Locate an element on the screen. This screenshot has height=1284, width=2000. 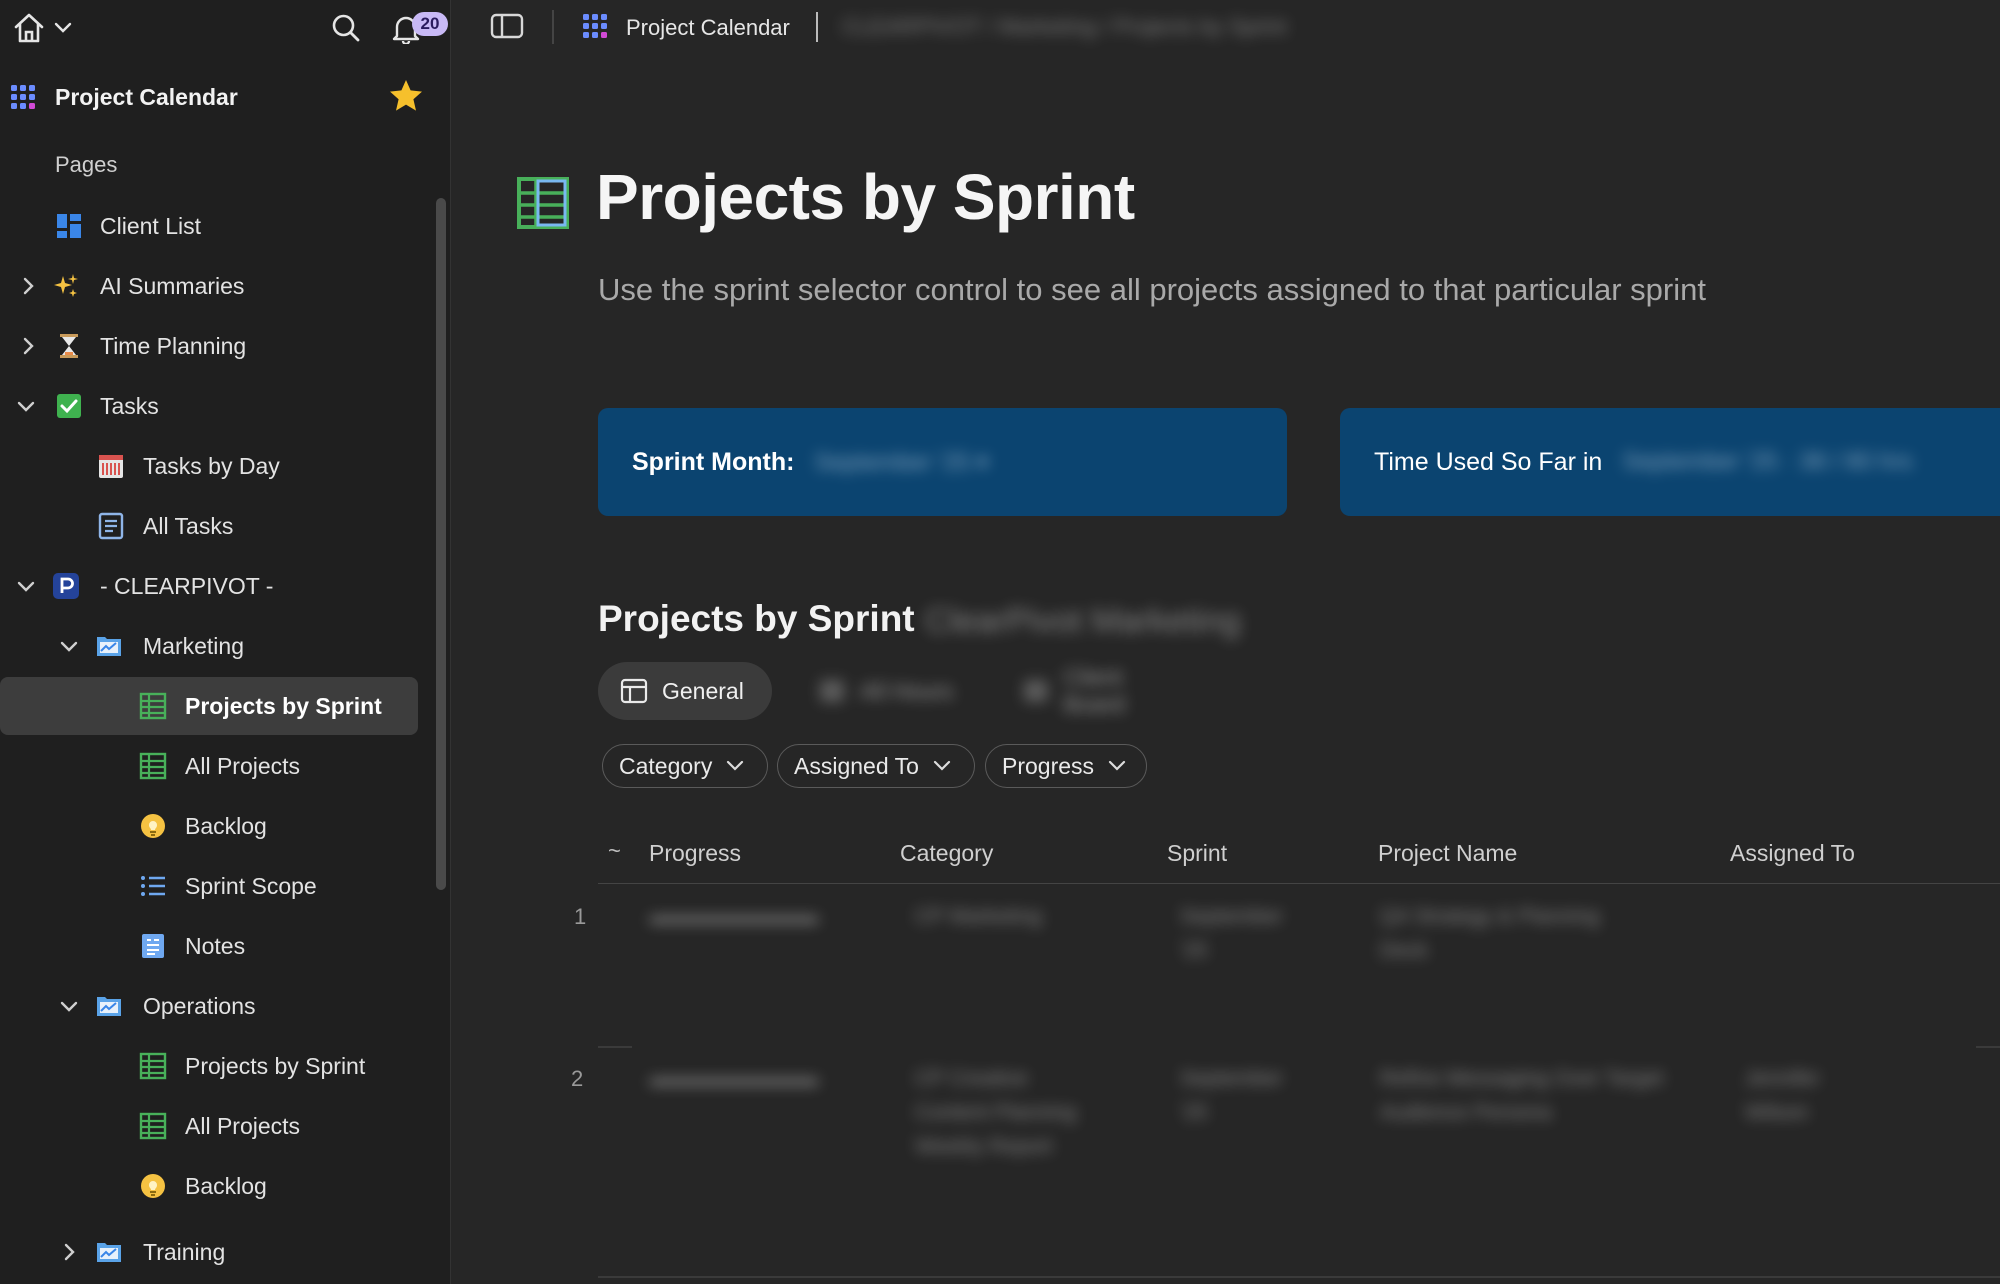
view-tab-general: General is located at coordinates (685, 691).